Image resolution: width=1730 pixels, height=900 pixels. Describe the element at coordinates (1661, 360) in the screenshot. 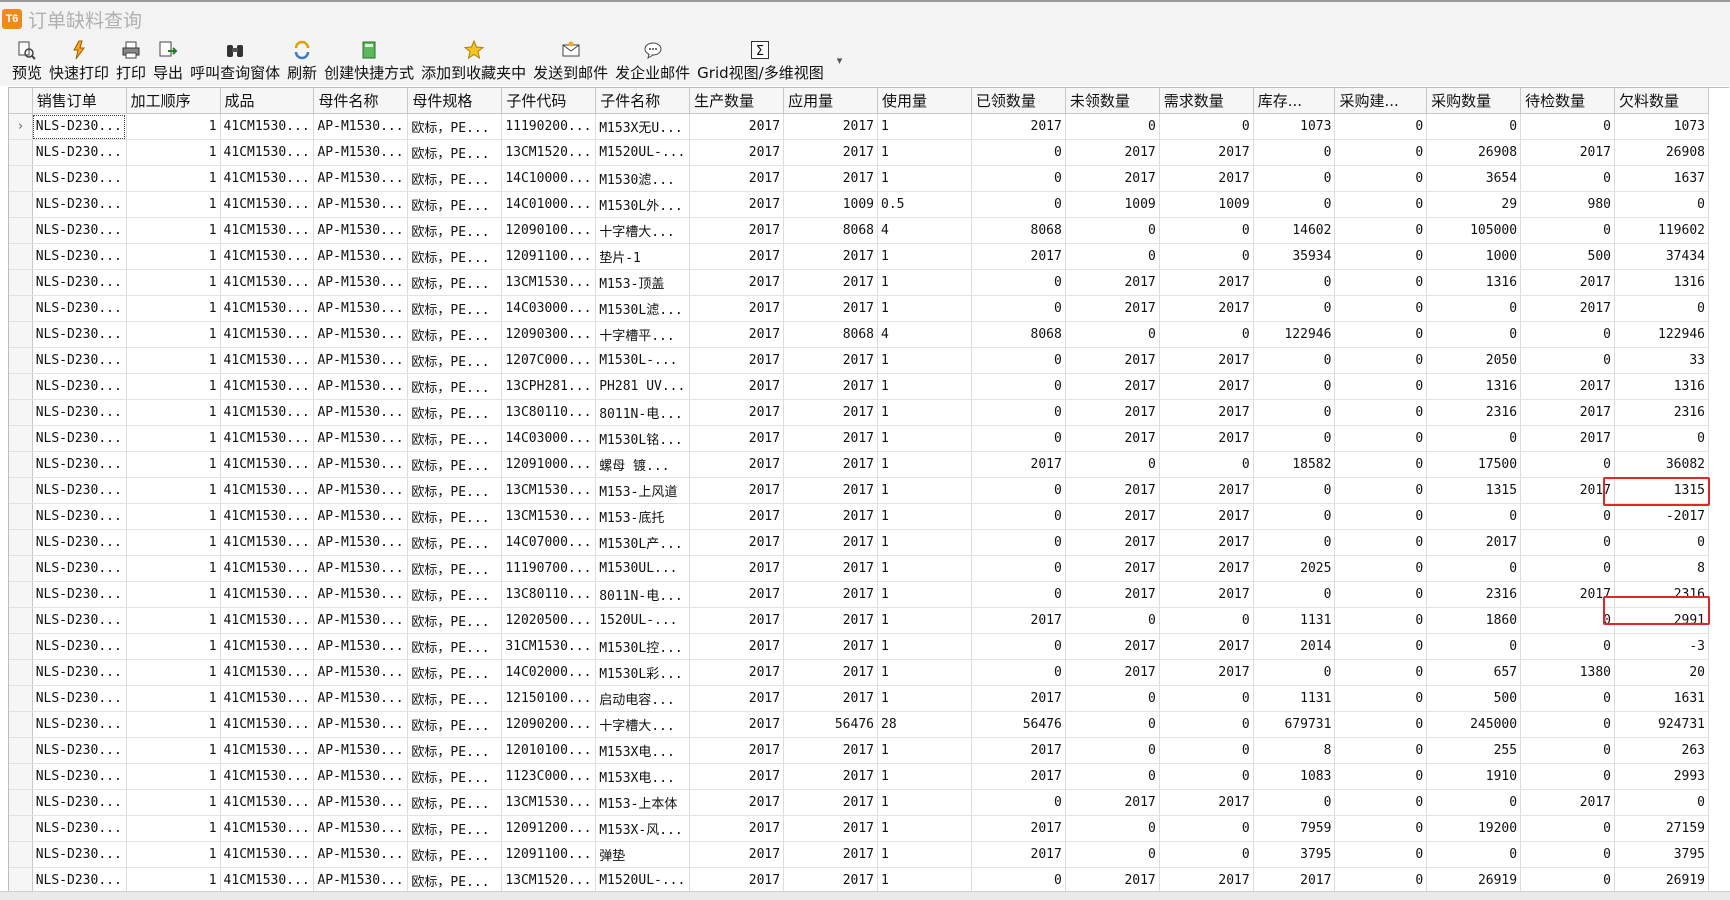

I see `table-cell: 33` at that location.